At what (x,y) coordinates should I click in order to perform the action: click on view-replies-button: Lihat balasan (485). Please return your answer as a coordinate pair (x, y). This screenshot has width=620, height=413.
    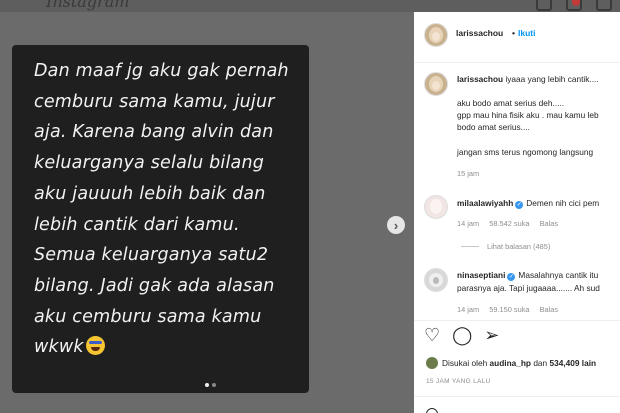
    Looking at the image, I should click on (509, 246).